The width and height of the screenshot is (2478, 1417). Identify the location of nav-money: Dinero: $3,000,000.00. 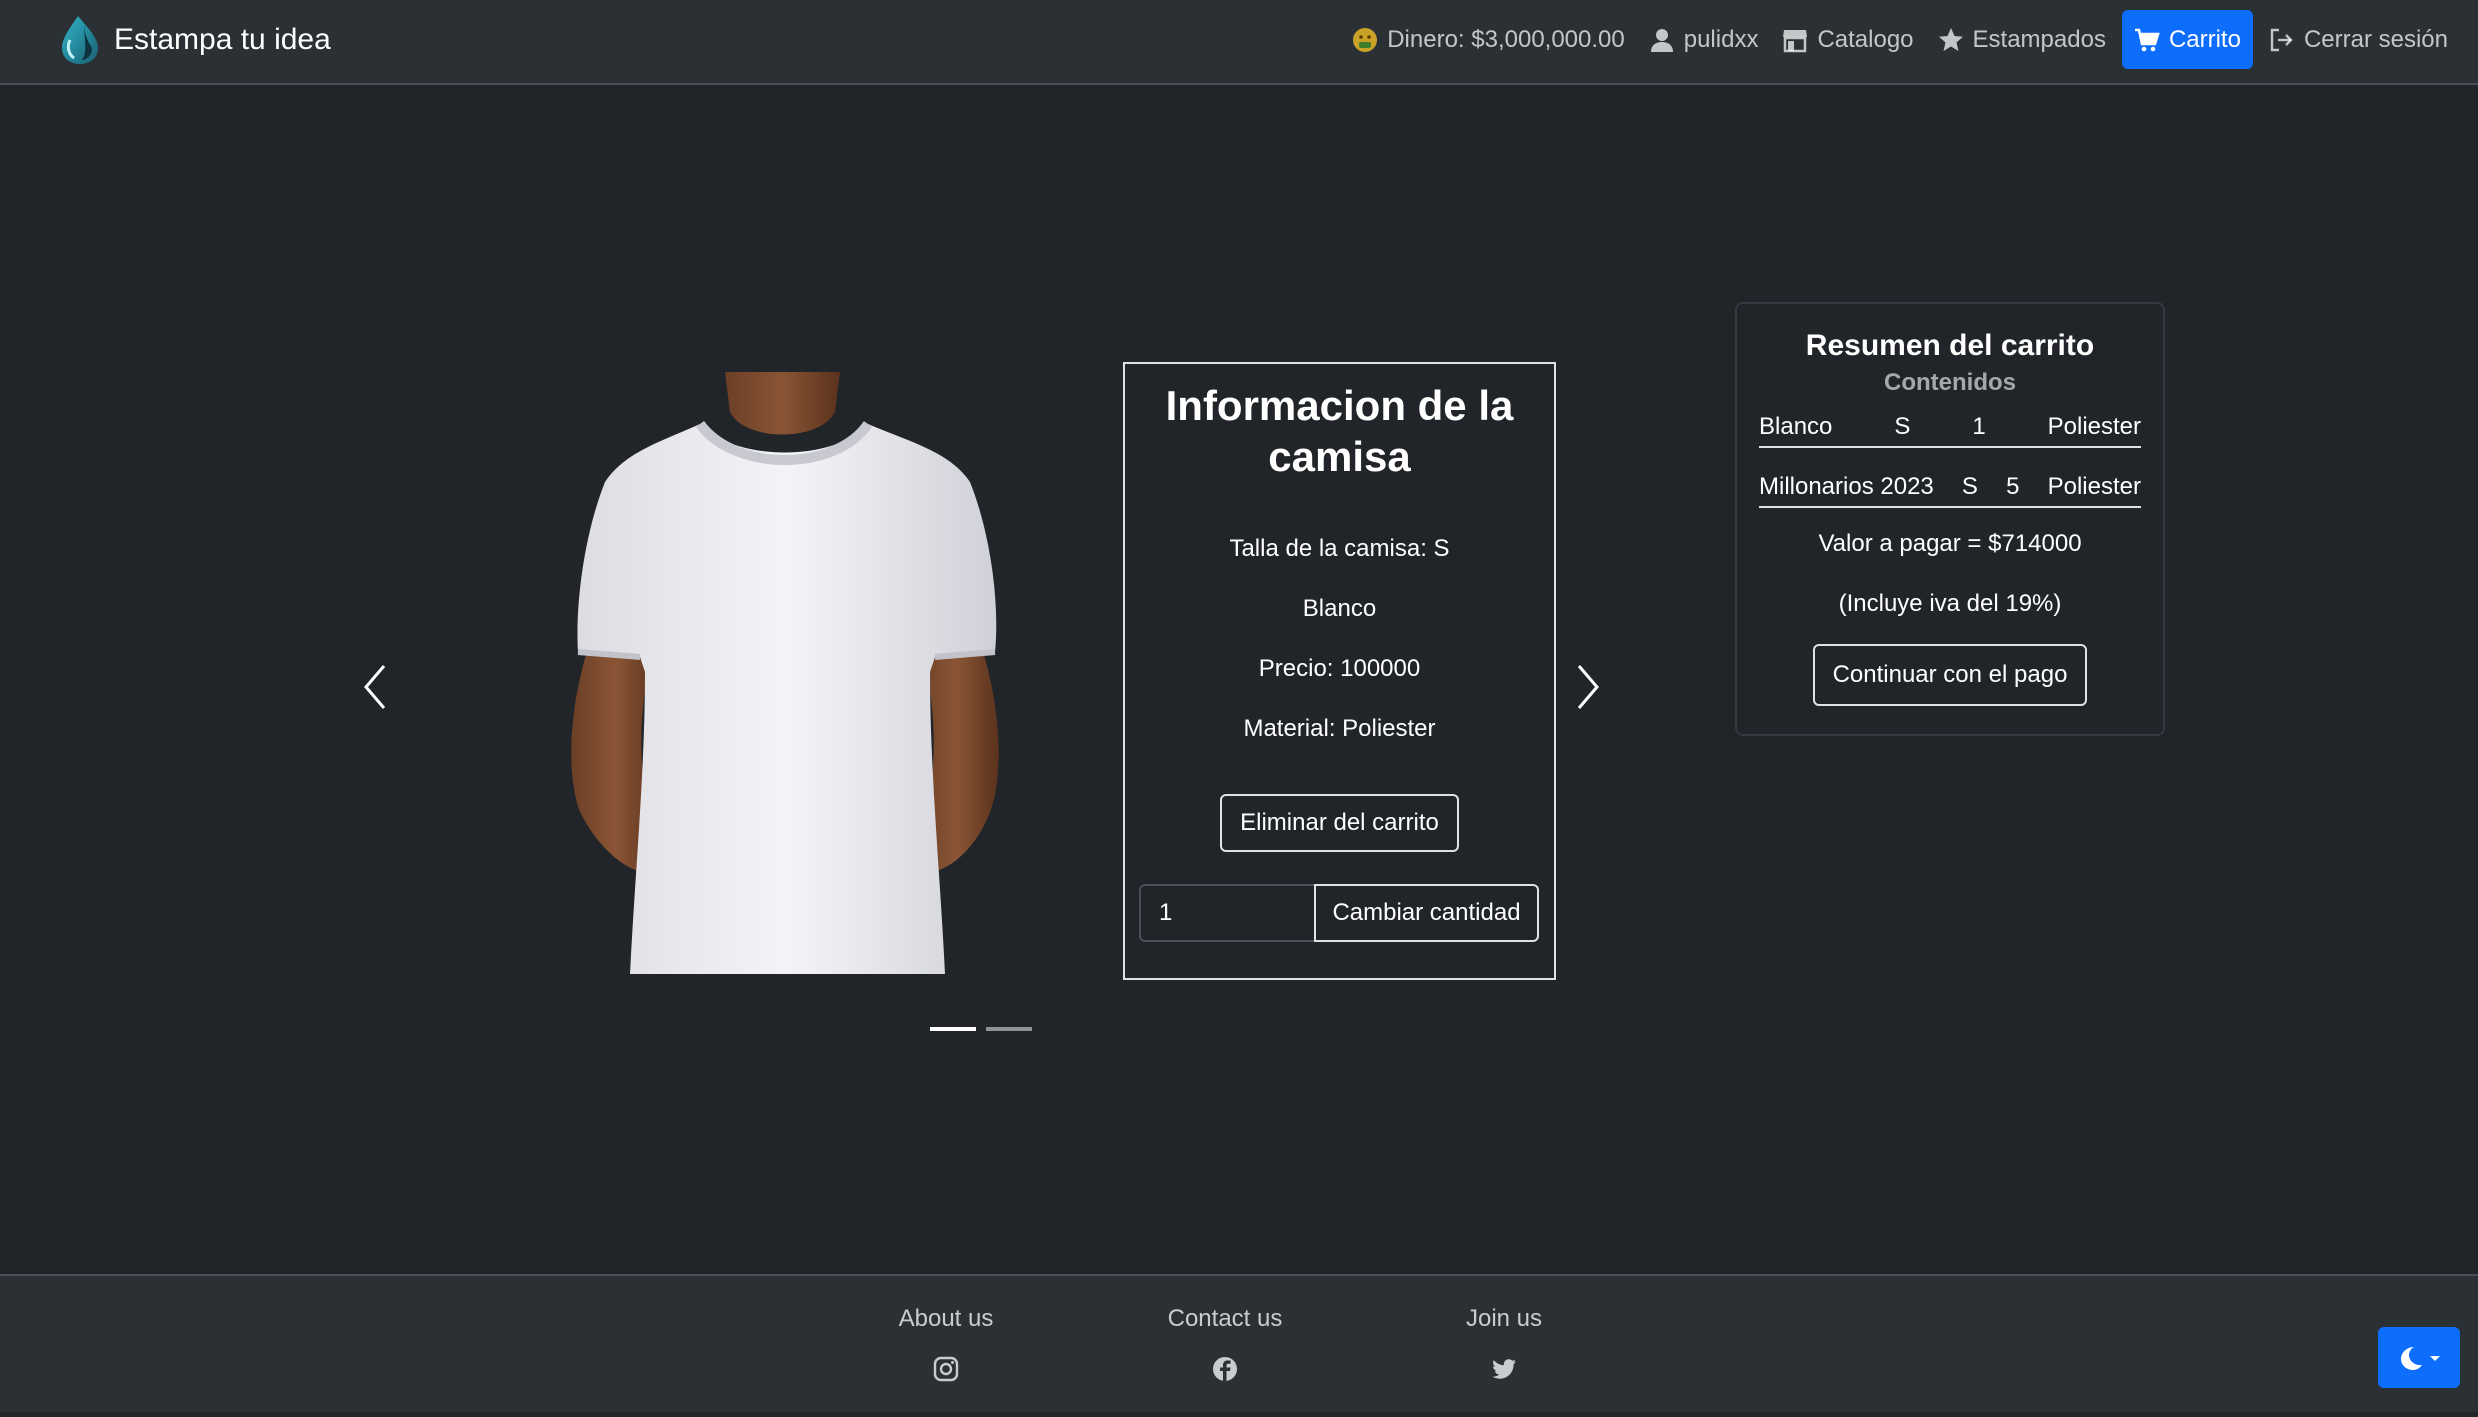
(1488, 39).